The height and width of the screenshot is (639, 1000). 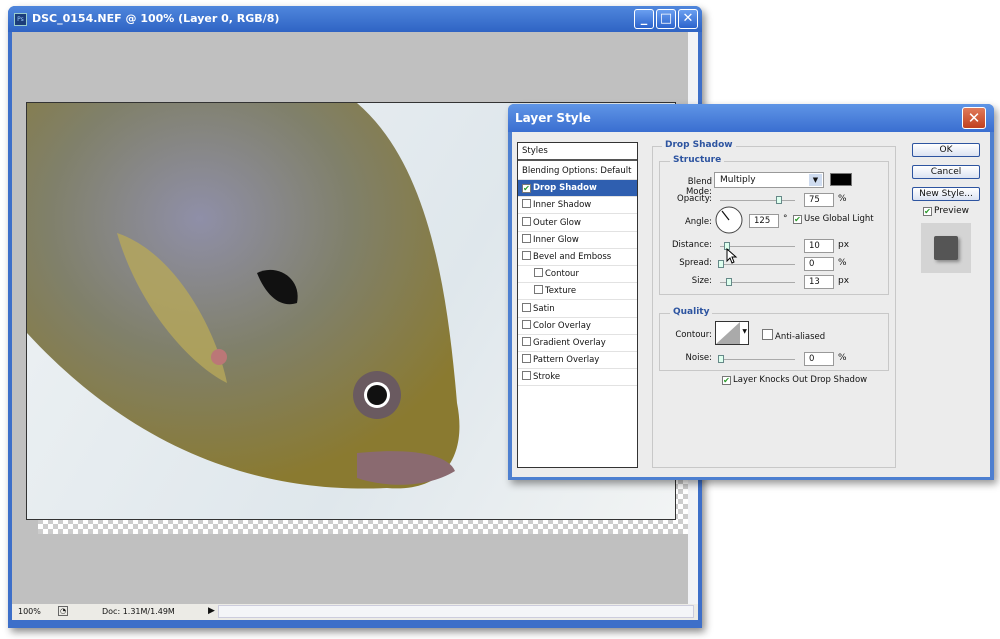 I want to click on zoom-level: 100%, so click(x=29, y=611).